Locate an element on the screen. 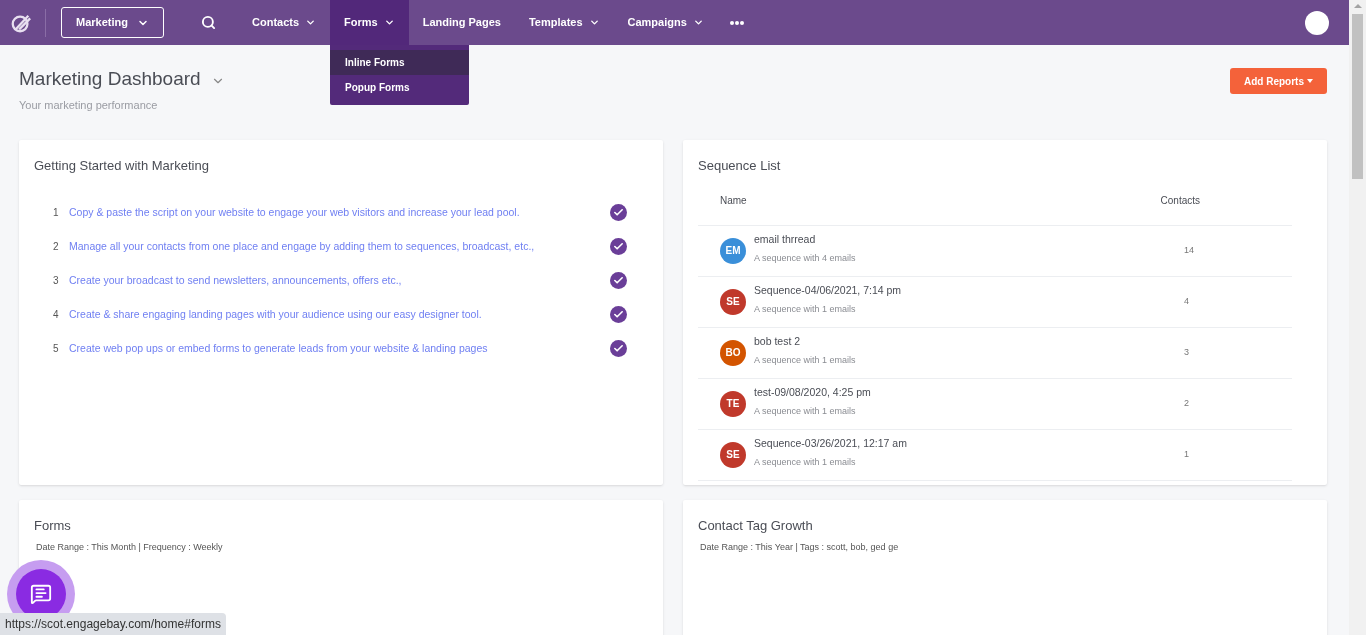 The width and height of the screenshot is (1366, 635). menu-item: Popup Forms is located at coordinates (400, 87).